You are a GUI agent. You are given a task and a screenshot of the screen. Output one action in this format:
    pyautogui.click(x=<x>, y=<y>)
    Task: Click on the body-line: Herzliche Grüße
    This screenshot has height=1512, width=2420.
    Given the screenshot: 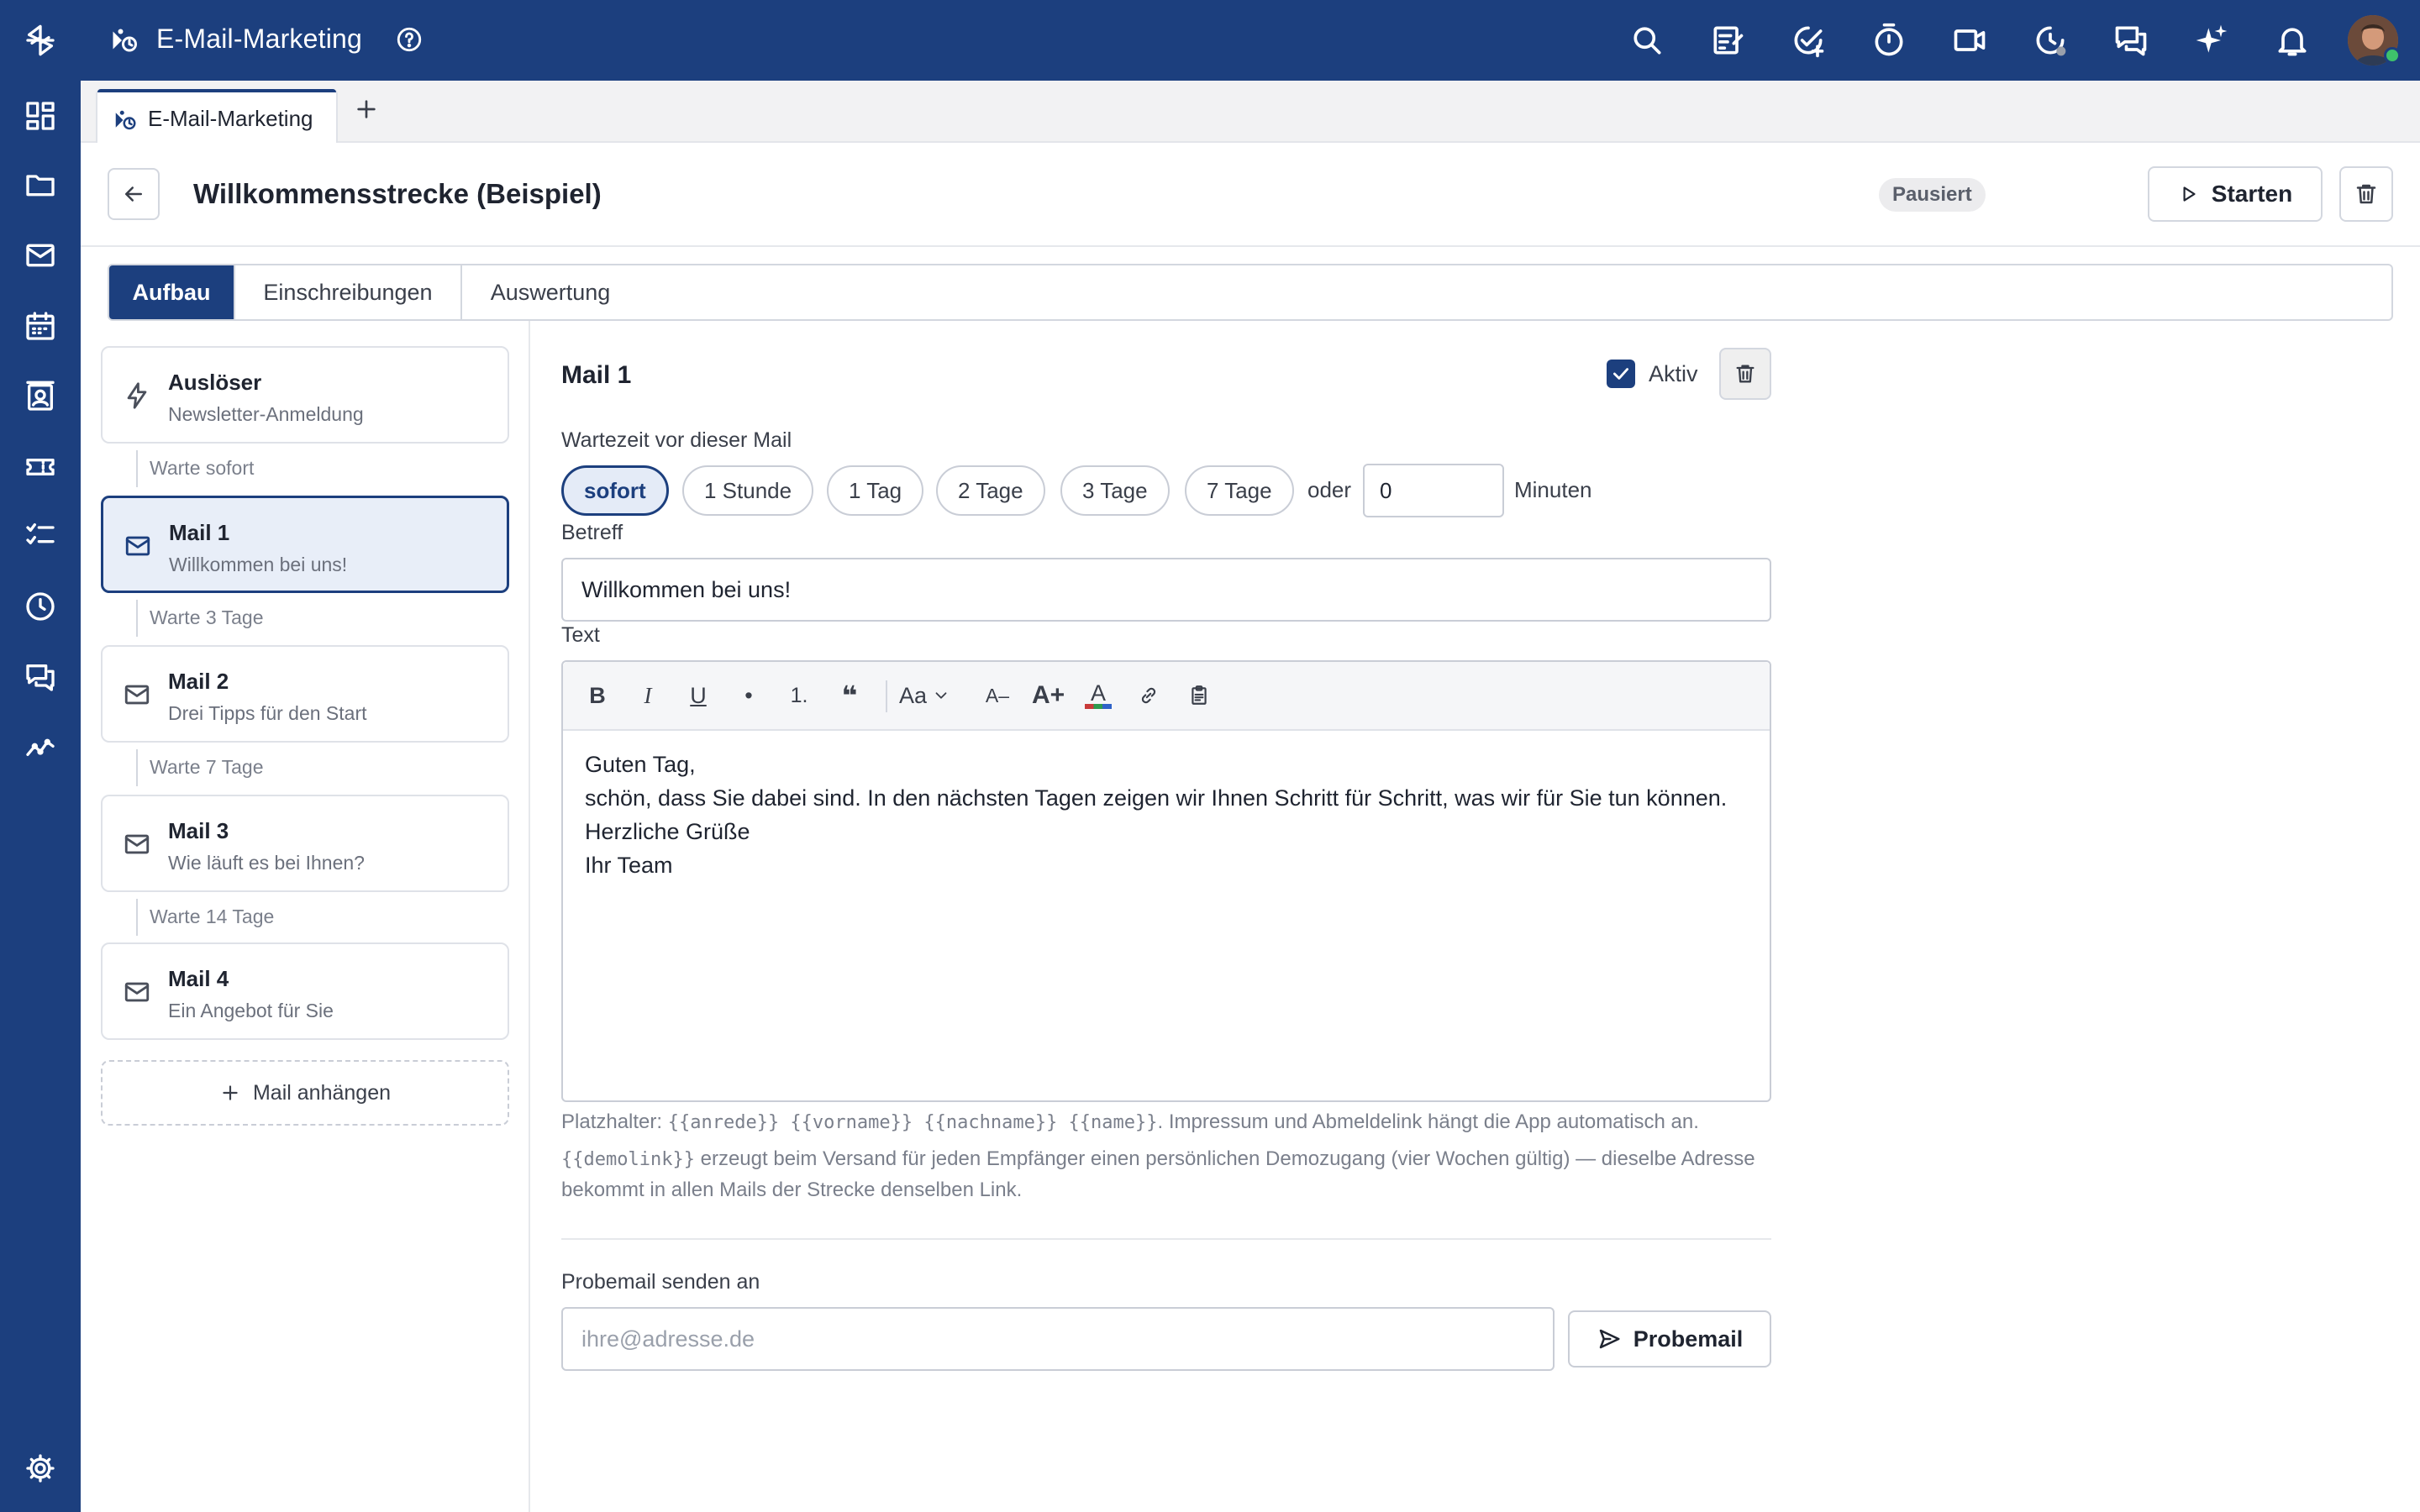 What is the action you would take?
    pyautogui.click(x=667, y=831)
    